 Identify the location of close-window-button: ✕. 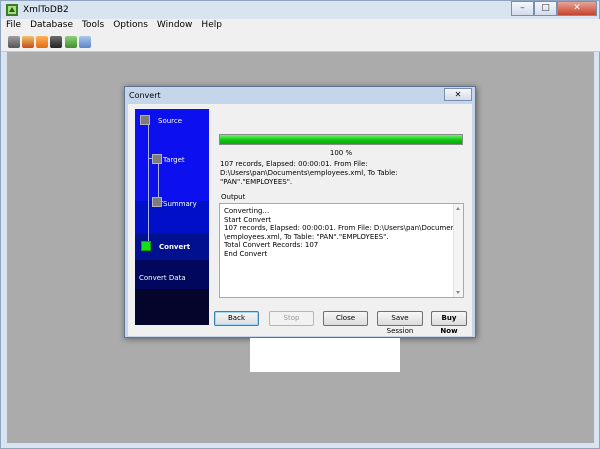
(577, 8).